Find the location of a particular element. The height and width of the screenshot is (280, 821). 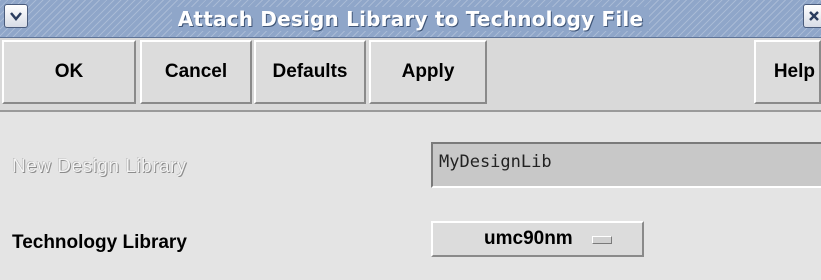

technology-library-dropdown: umc90nm is located at coordinates (537, 239).